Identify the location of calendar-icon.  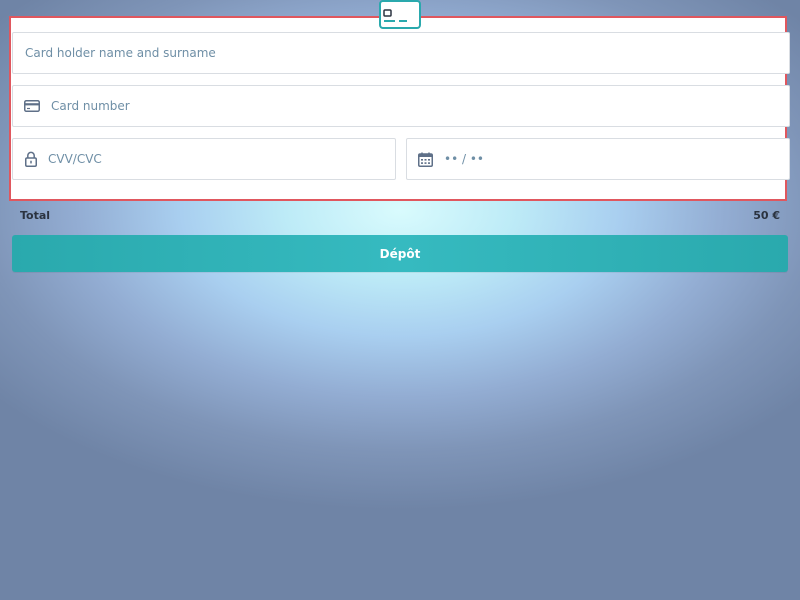
(425, 159).